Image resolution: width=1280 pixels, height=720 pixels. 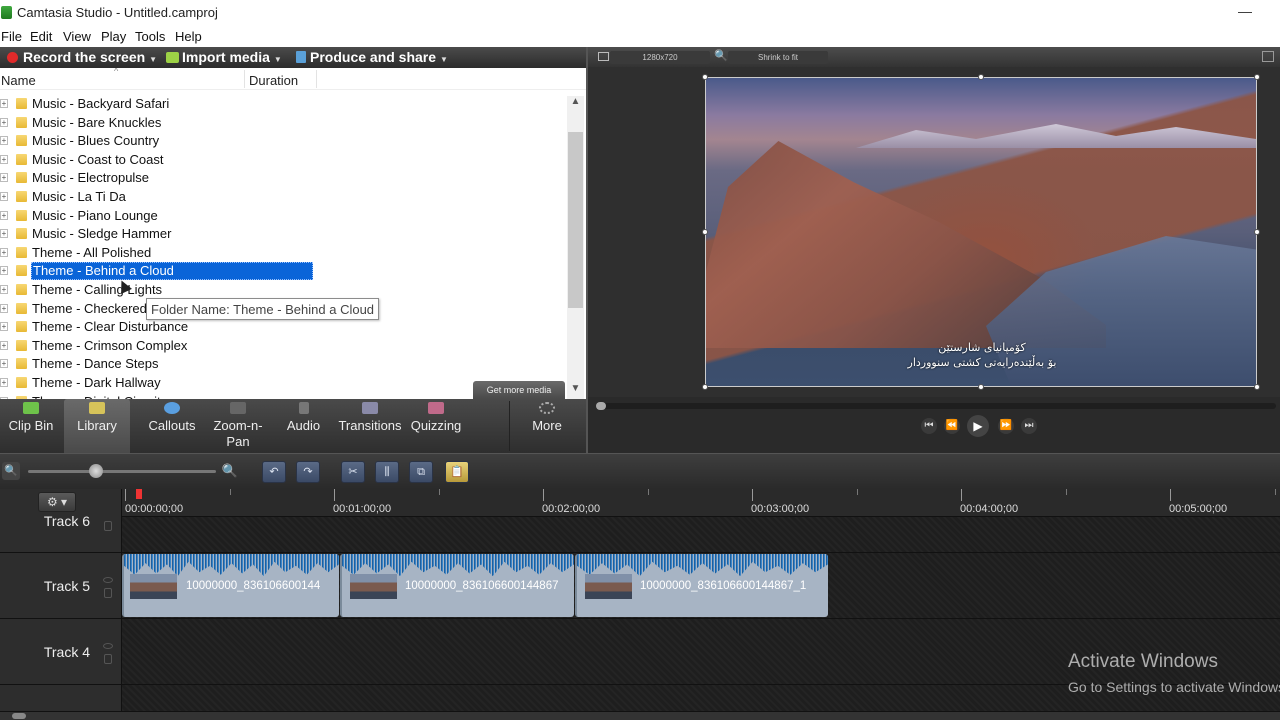 I want to click on library-folder-item: + Theme - Calling Lights, so click(x=282, y=290).